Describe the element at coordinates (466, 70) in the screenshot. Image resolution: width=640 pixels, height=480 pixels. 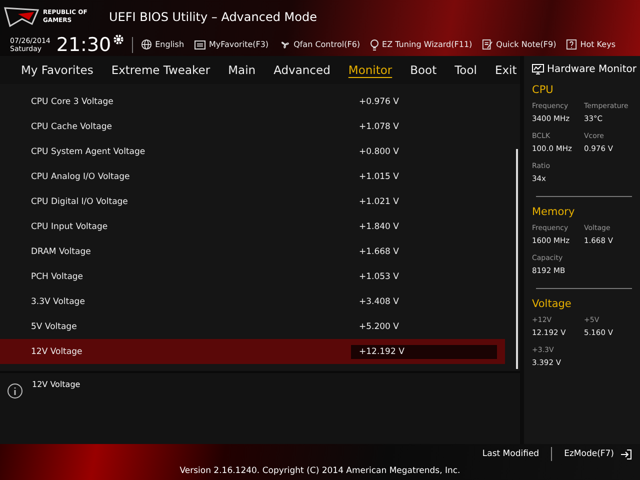
I see `menu-tab: Tool` at that location.